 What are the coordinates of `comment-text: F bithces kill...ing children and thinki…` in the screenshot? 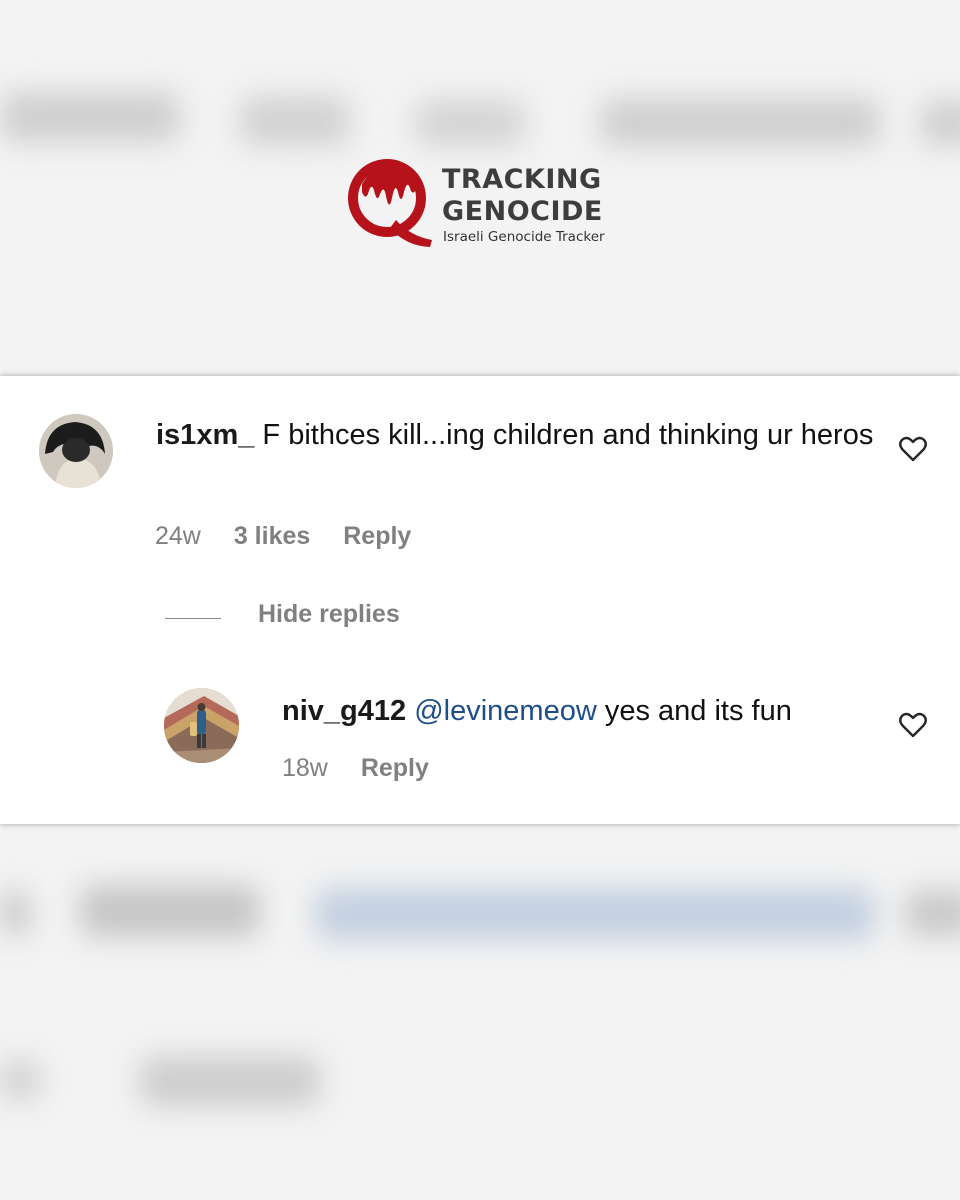 It's located at (568, 435).